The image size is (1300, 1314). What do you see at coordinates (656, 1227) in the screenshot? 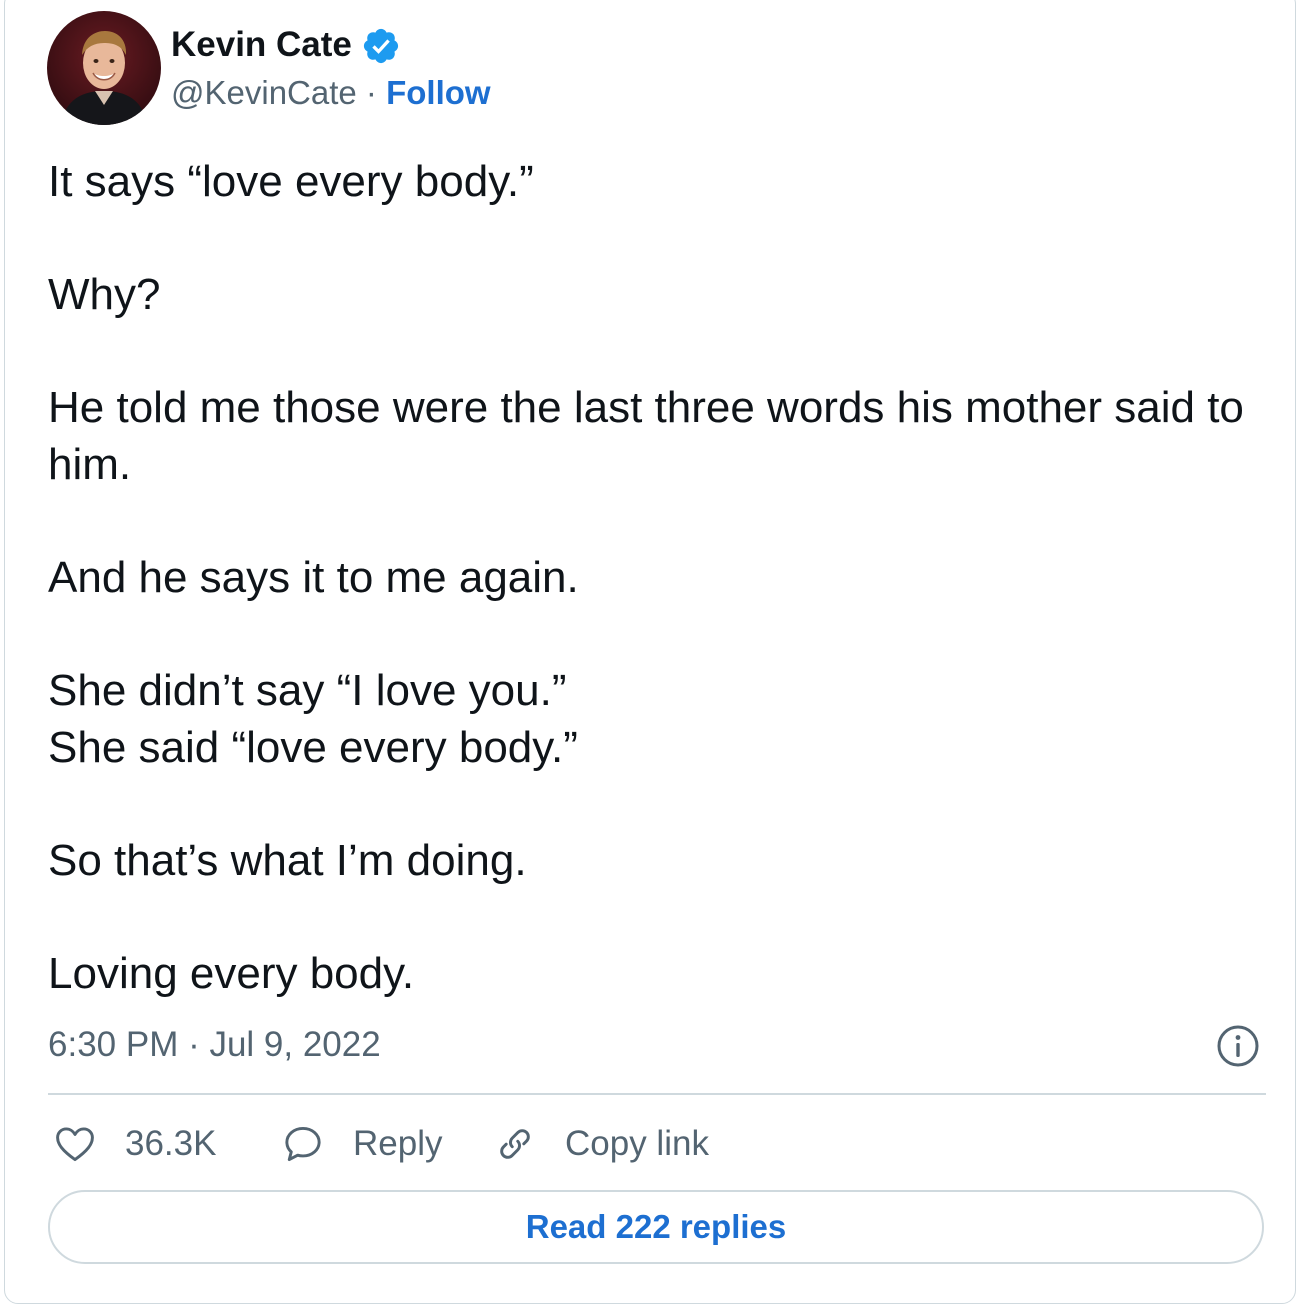
I see `read-replies-button: Read 222 replies` at bounding box center [656, 1227].